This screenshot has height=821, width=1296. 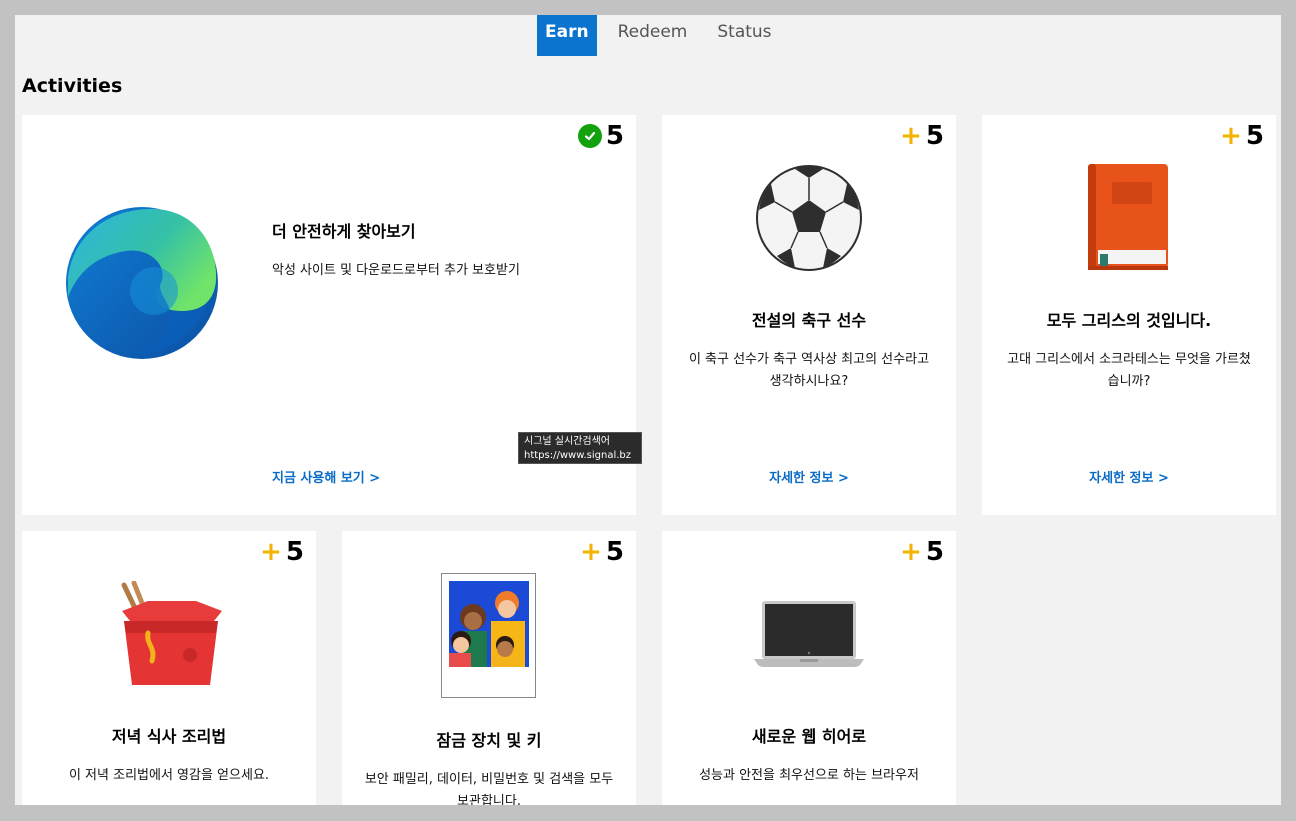 I want to click on card-description: 악성 사이트 및 다운로드로부터 추가 보호받기, so click(x=396, y=270).